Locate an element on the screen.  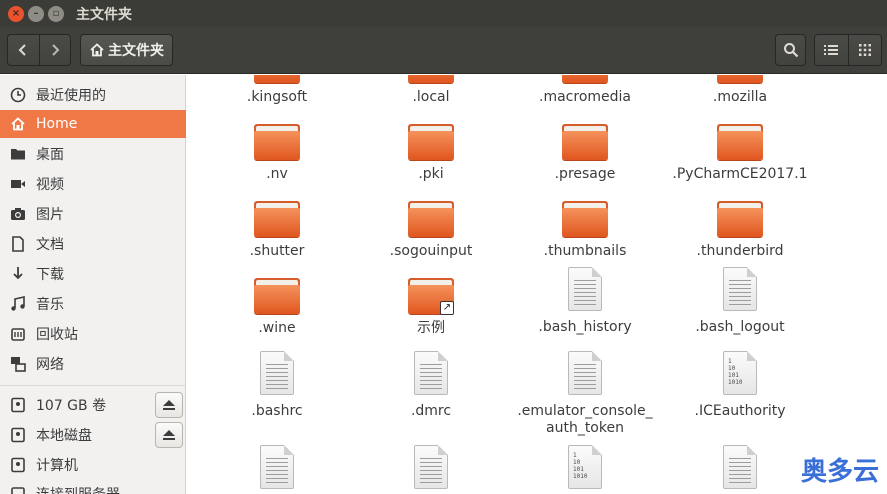
navigation-group is located at coordinates (39, 50).